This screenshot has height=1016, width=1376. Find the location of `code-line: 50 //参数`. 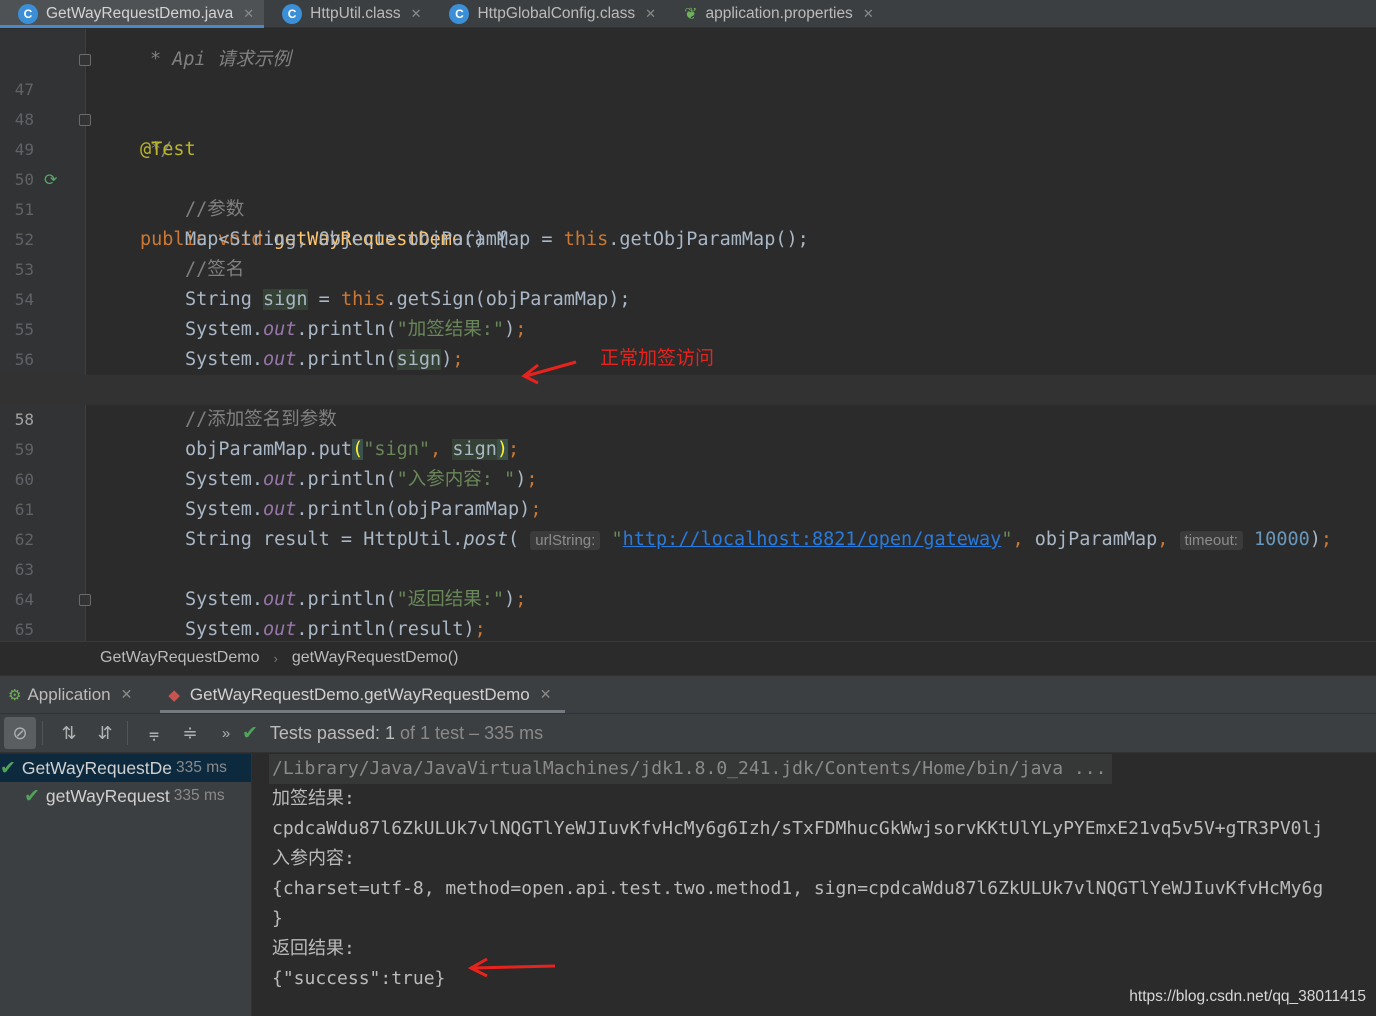

code-line: 50 //参数 is located at coordinates (688, 177).